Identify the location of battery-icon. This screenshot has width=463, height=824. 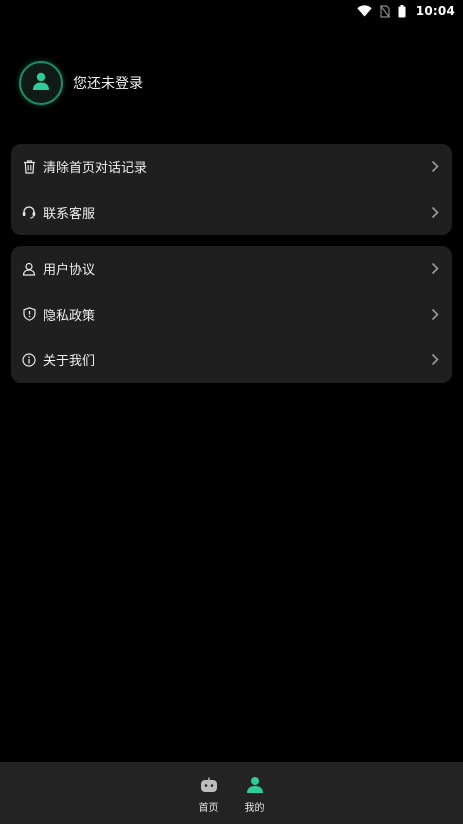
(402, 11).